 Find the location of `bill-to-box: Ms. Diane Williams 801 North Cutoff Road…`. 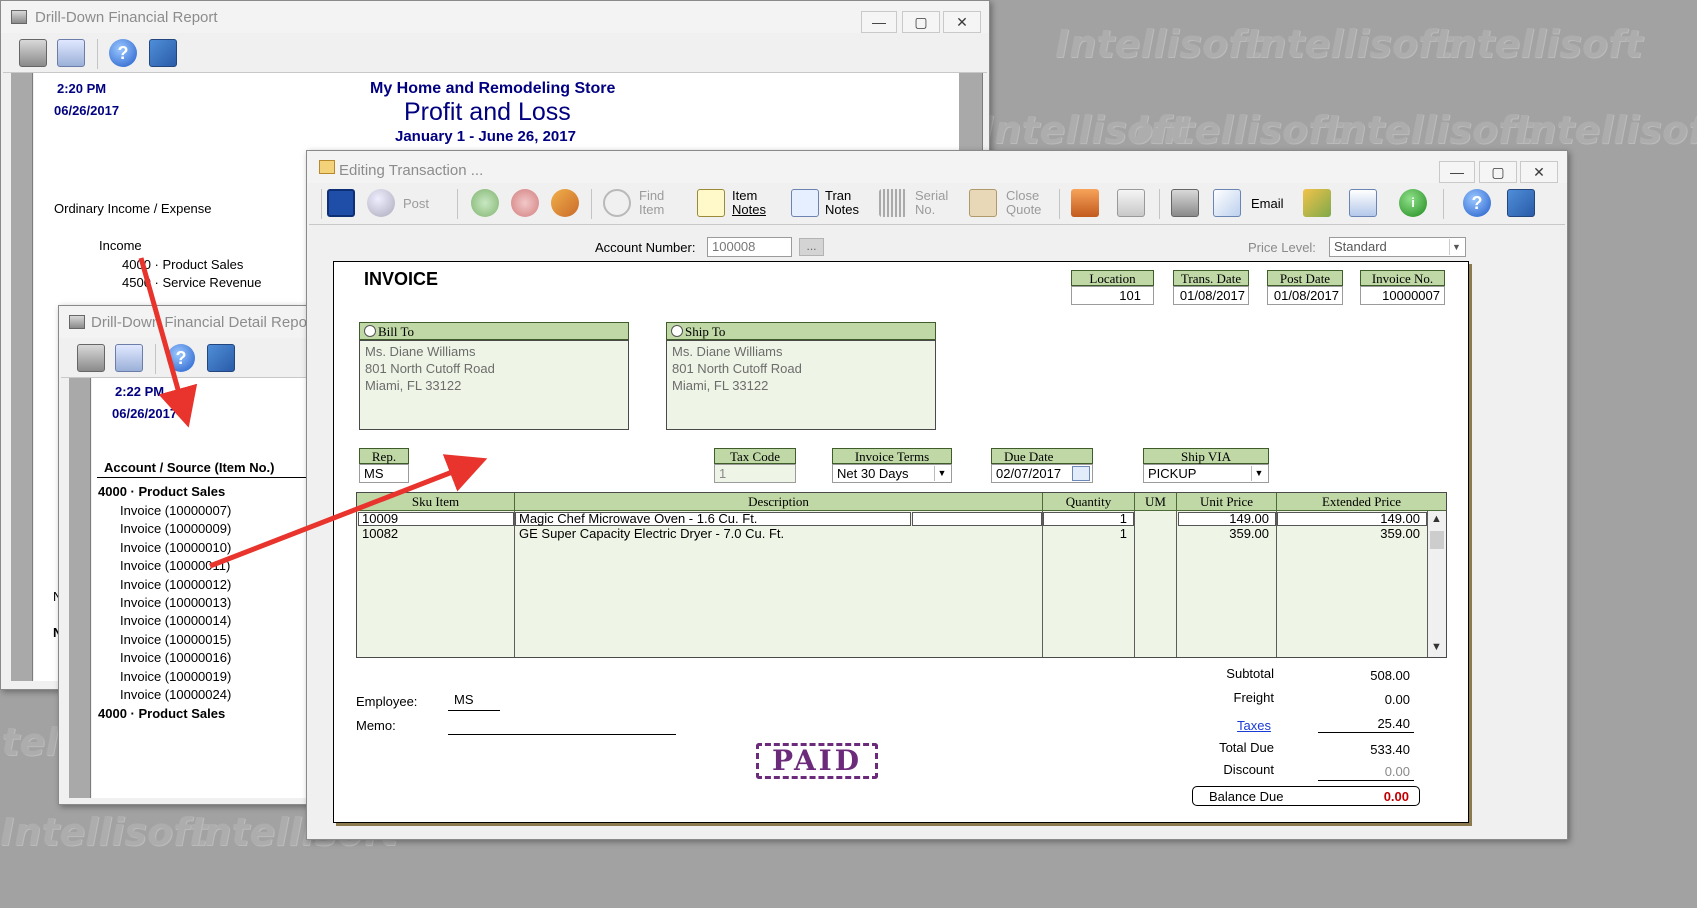

bill-to-box: Ms. Diane Williams 801 North Cutoff Road… is located at coordinates (494, 385).